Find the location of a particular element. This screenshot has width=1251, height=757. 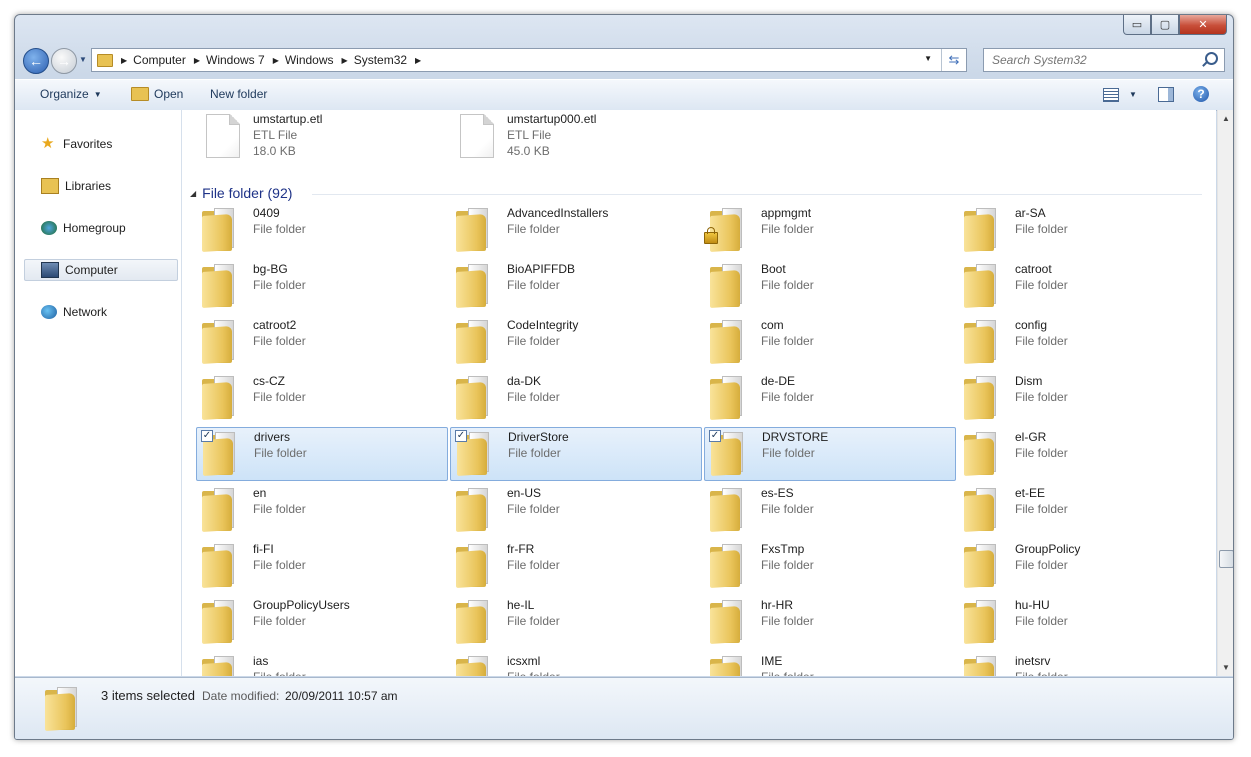

scrollbar-thumb is located at coordinates (1226, 559).